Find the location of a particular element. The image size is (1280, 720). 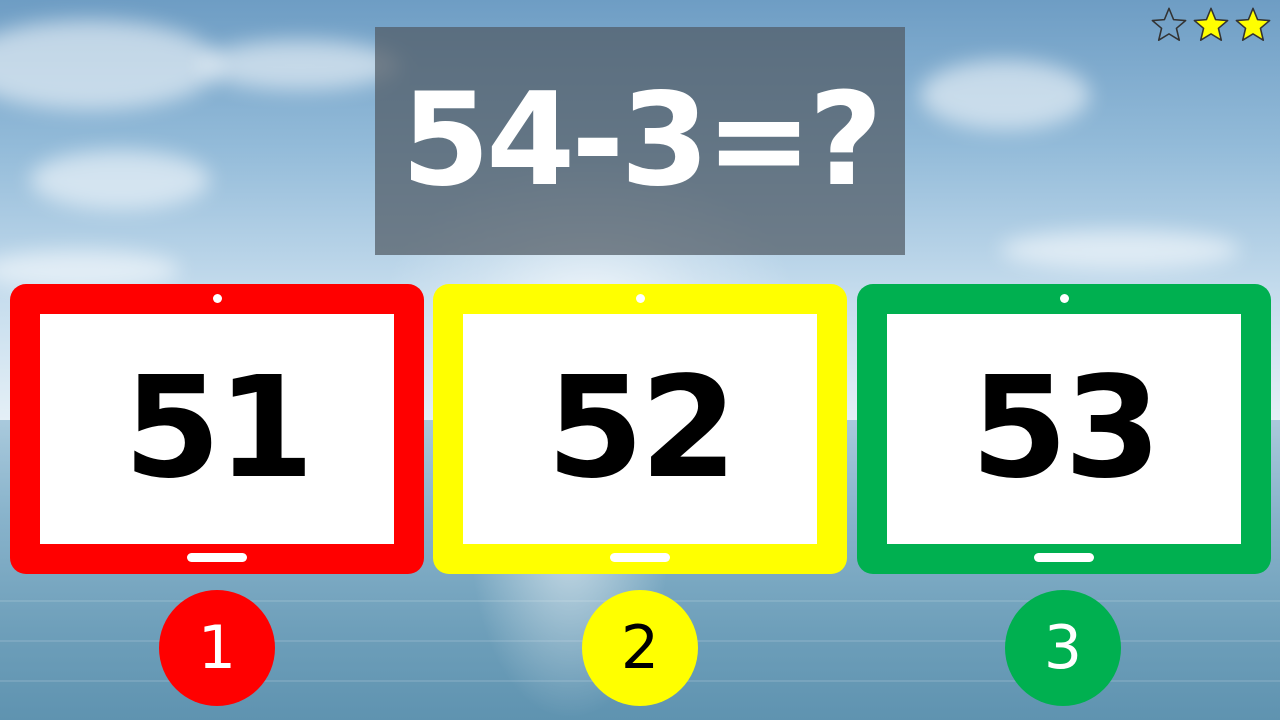

option-number: 1 is located at coordinates (217, 648).